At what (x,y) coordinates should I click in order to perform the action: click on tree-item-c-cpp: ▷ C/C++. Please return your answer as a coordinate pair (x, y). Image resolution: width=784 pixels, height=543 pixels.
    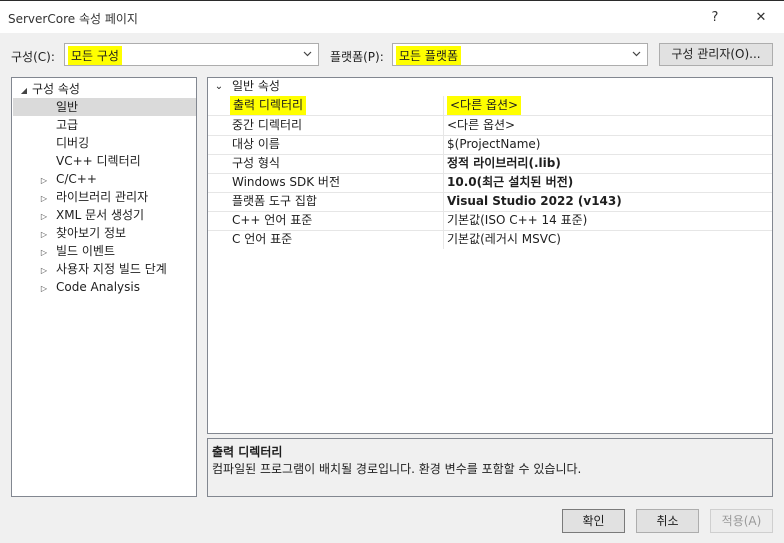
    Looking at the image, I should click on (67, 179).